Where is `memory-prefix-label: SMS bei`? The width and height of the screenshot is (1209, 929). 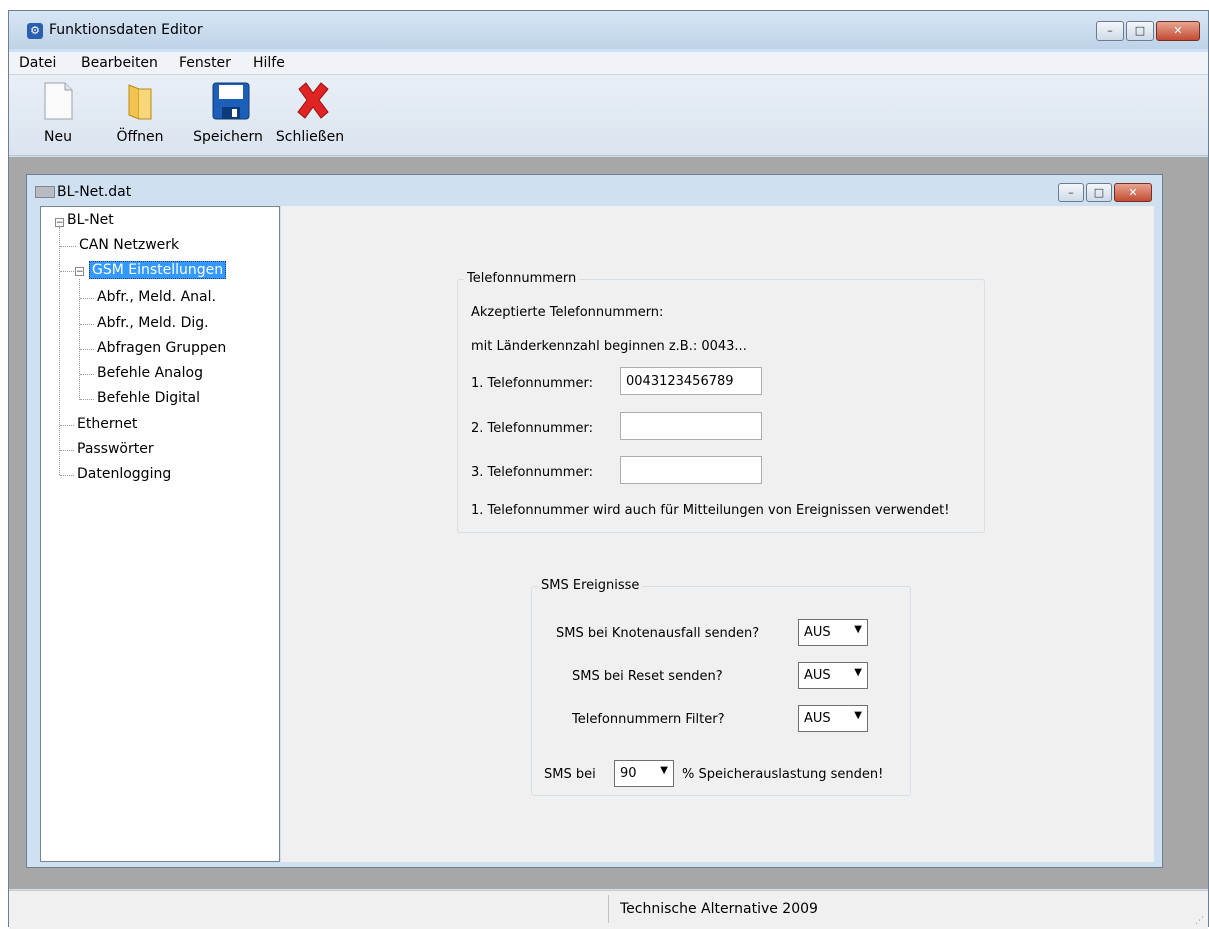 memory-prefix-label: SMS bei is located at coordinates (570, 774).